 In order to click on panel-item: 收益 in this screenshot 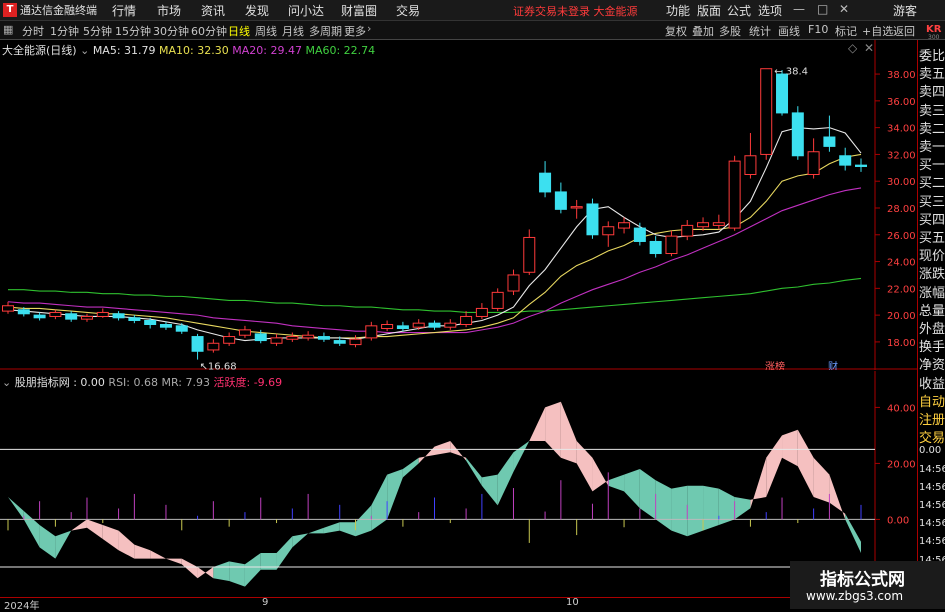, I will do `click(932, 382)`.